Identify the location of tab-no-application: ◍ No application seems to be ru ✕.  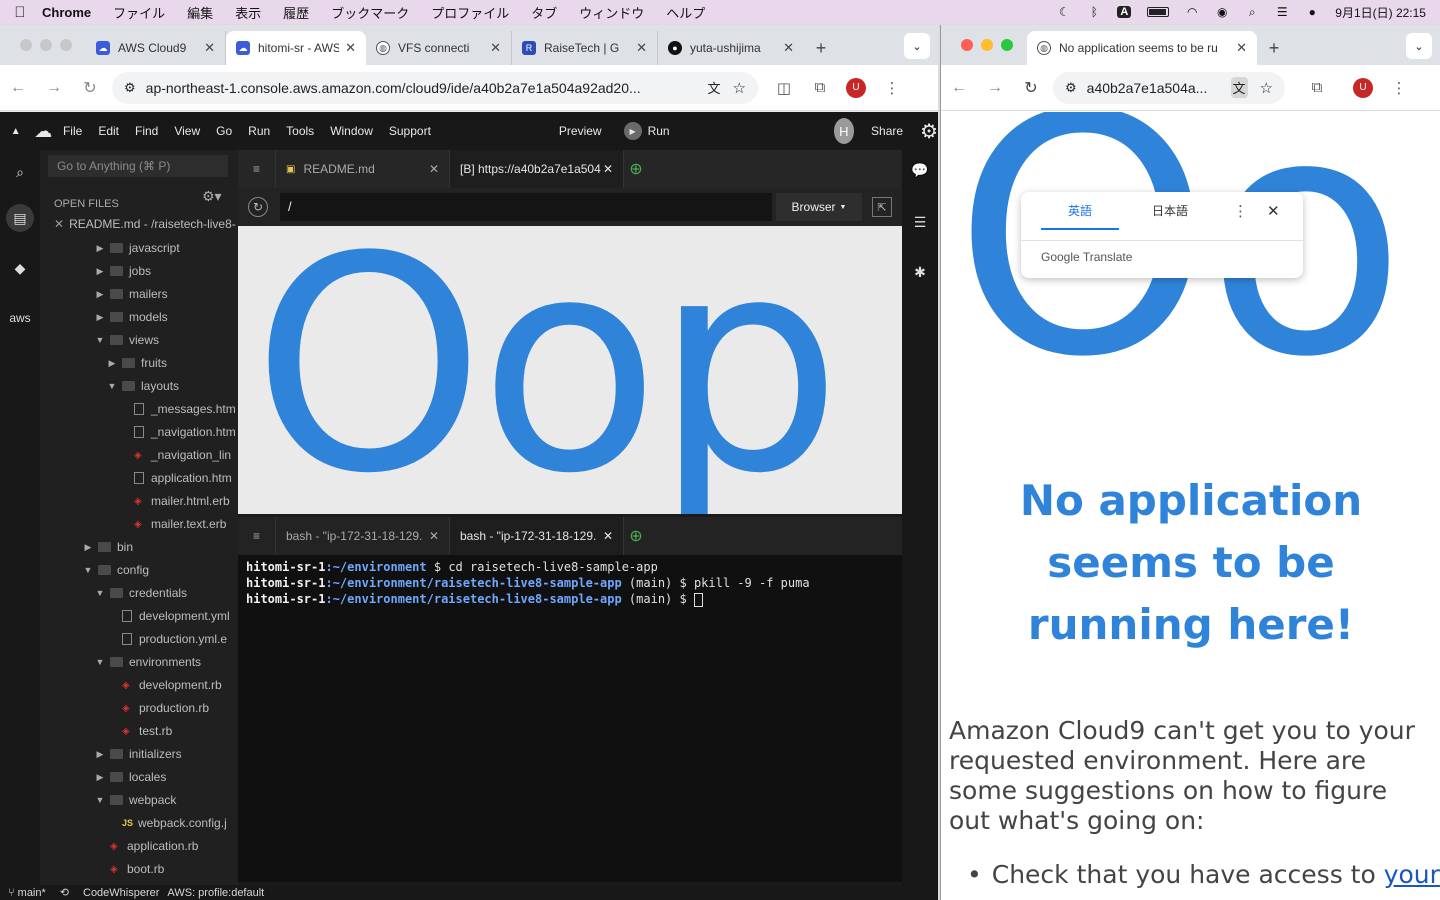
(1142, 48).